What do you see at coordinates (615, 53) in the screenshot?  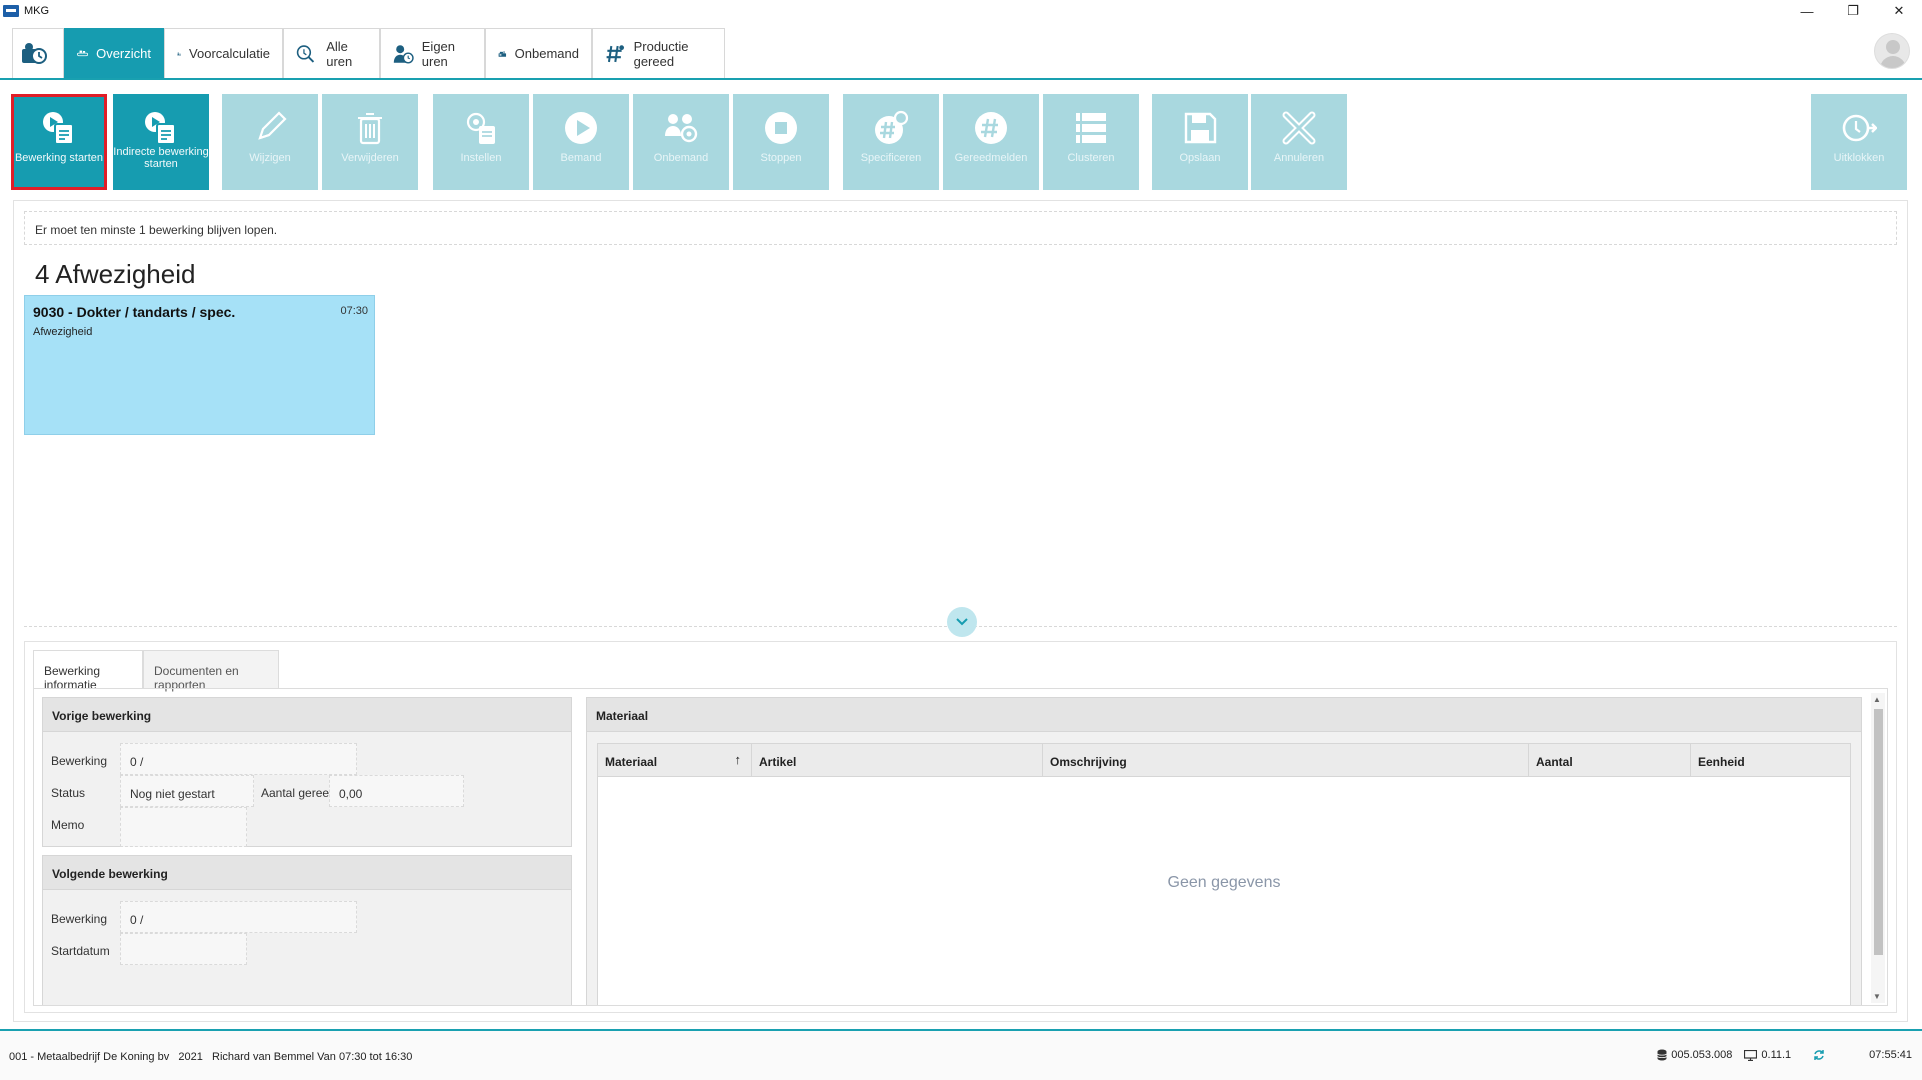 I see `hash-person-icon` at bounding box center [615, 53].